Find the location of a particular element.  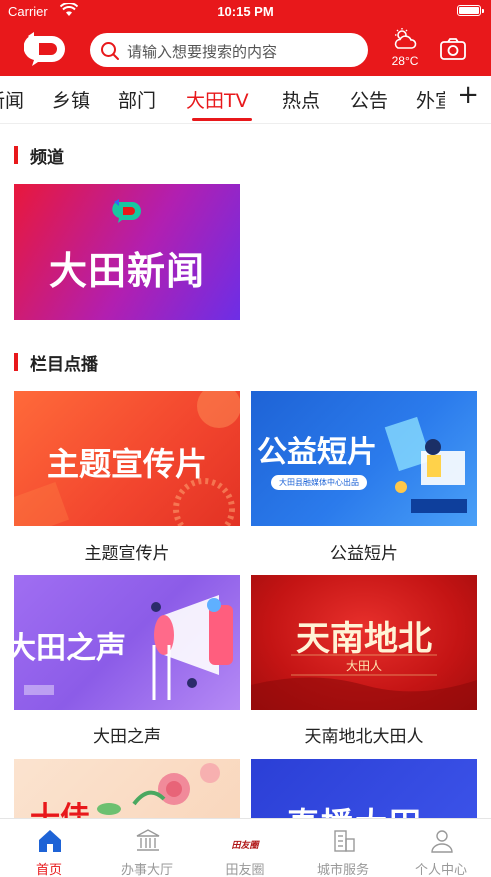

program-card-datian-voice: 大田之声 is located at coordinates (127, 642).